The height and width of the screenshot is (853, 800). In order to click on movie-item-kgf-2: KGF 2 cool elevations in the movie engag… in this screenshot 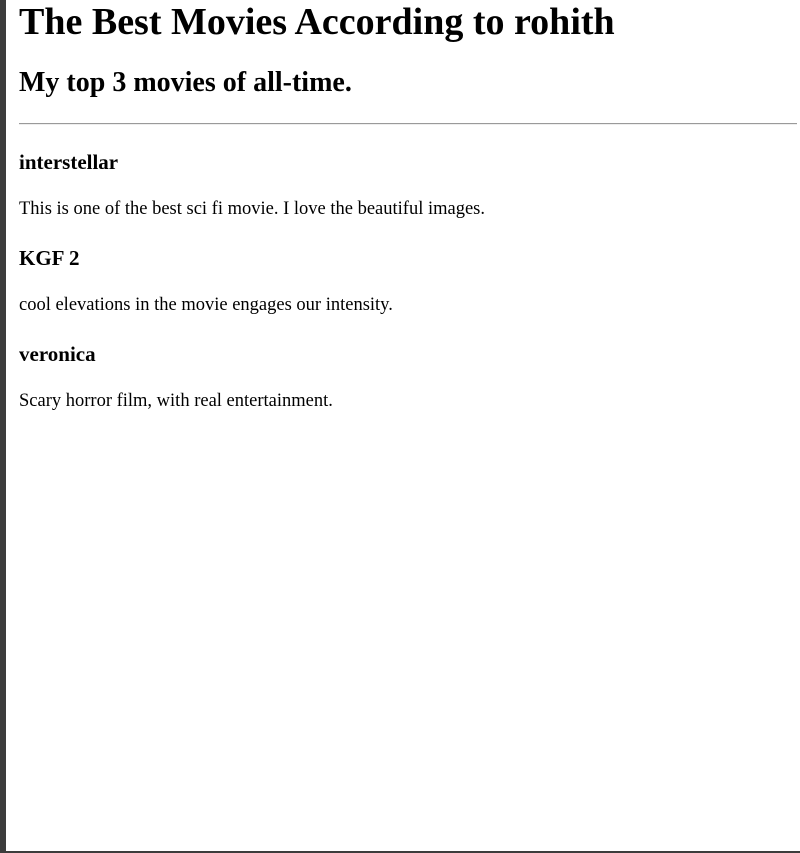, I will do `click(408, 281)`.